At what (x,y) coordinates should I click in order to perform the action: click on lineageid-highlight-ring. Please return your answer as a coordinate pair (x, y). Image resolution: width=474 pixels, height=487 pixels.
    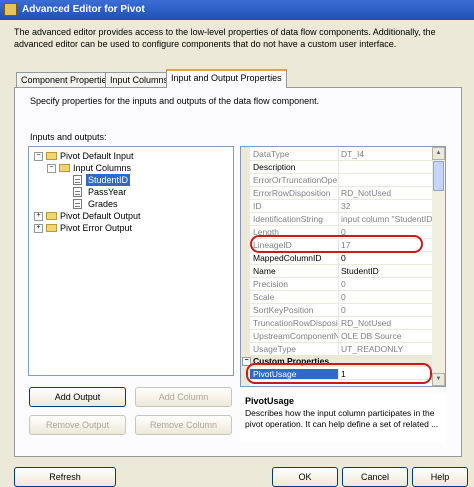
    Looking at the image, I should click on (336, 244).